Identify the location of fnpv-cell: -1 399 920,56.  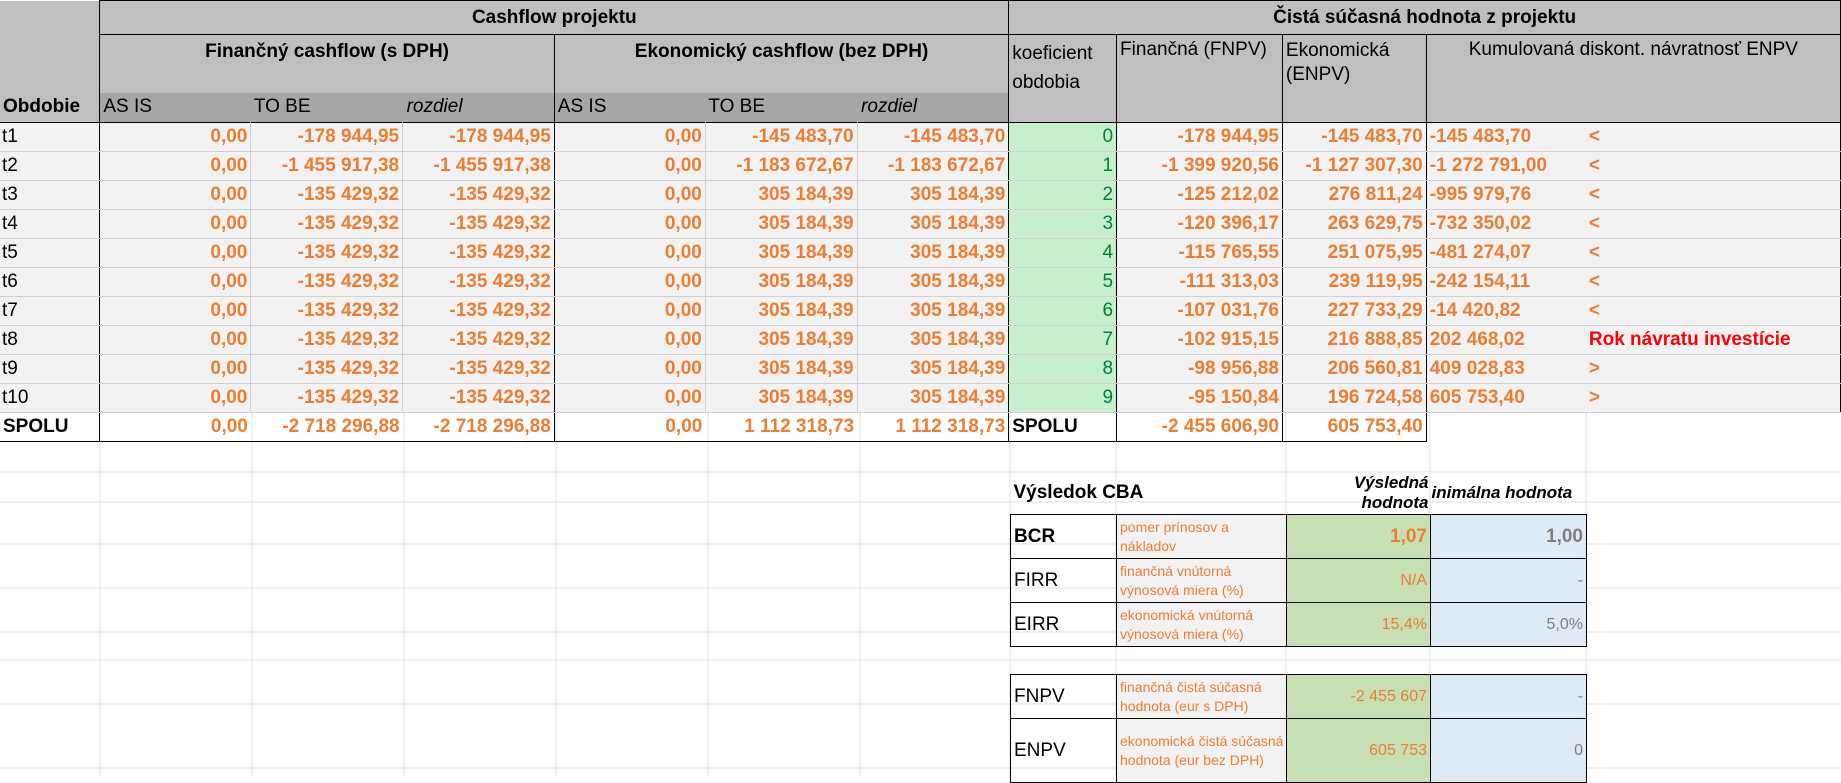
(1199, 166).